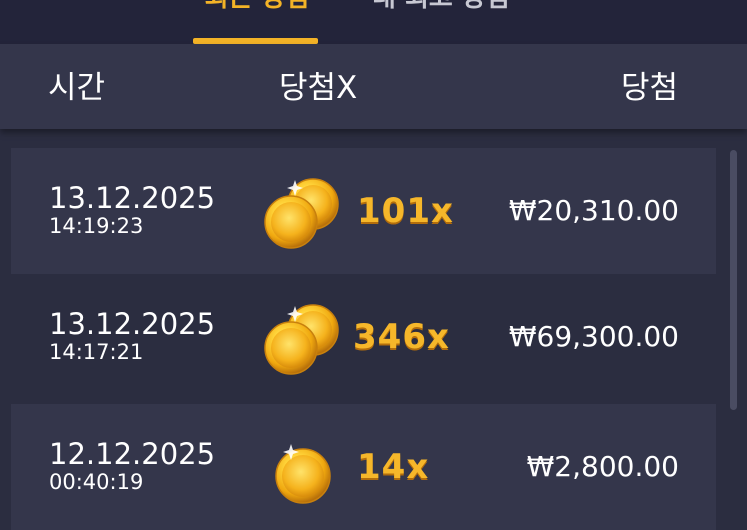  Describe the element at coordinates (77, 88) in the screenshot. I see `column-header-time: 시간` at that location.